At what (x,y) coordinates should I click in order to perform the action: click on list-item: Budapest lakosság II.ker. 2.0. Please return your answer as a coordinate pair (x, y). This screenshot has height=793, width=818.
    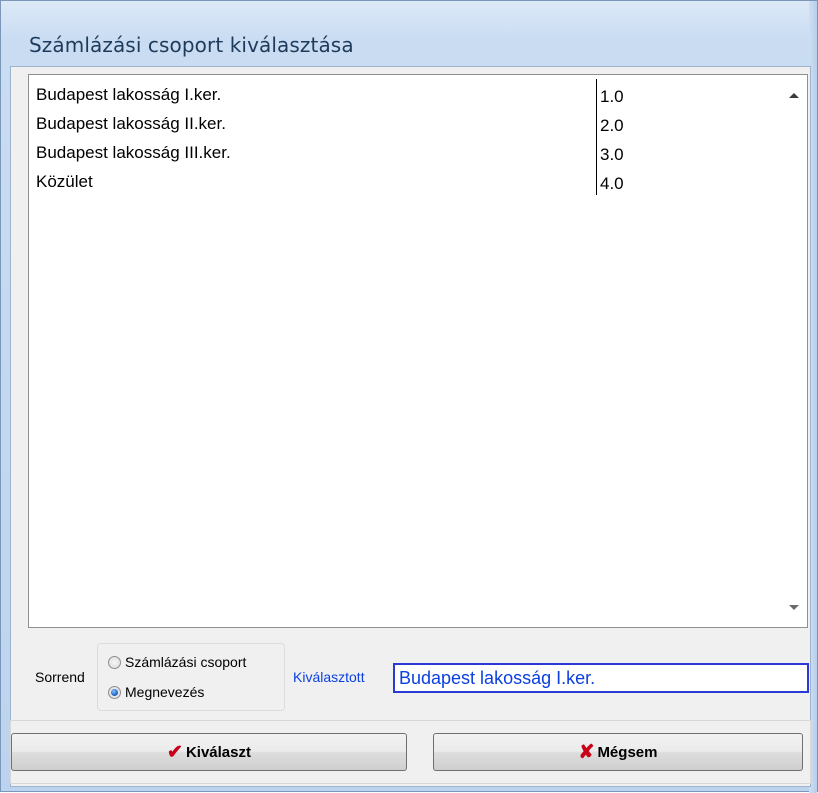
    Looking at the image, I should click on (406, 122).